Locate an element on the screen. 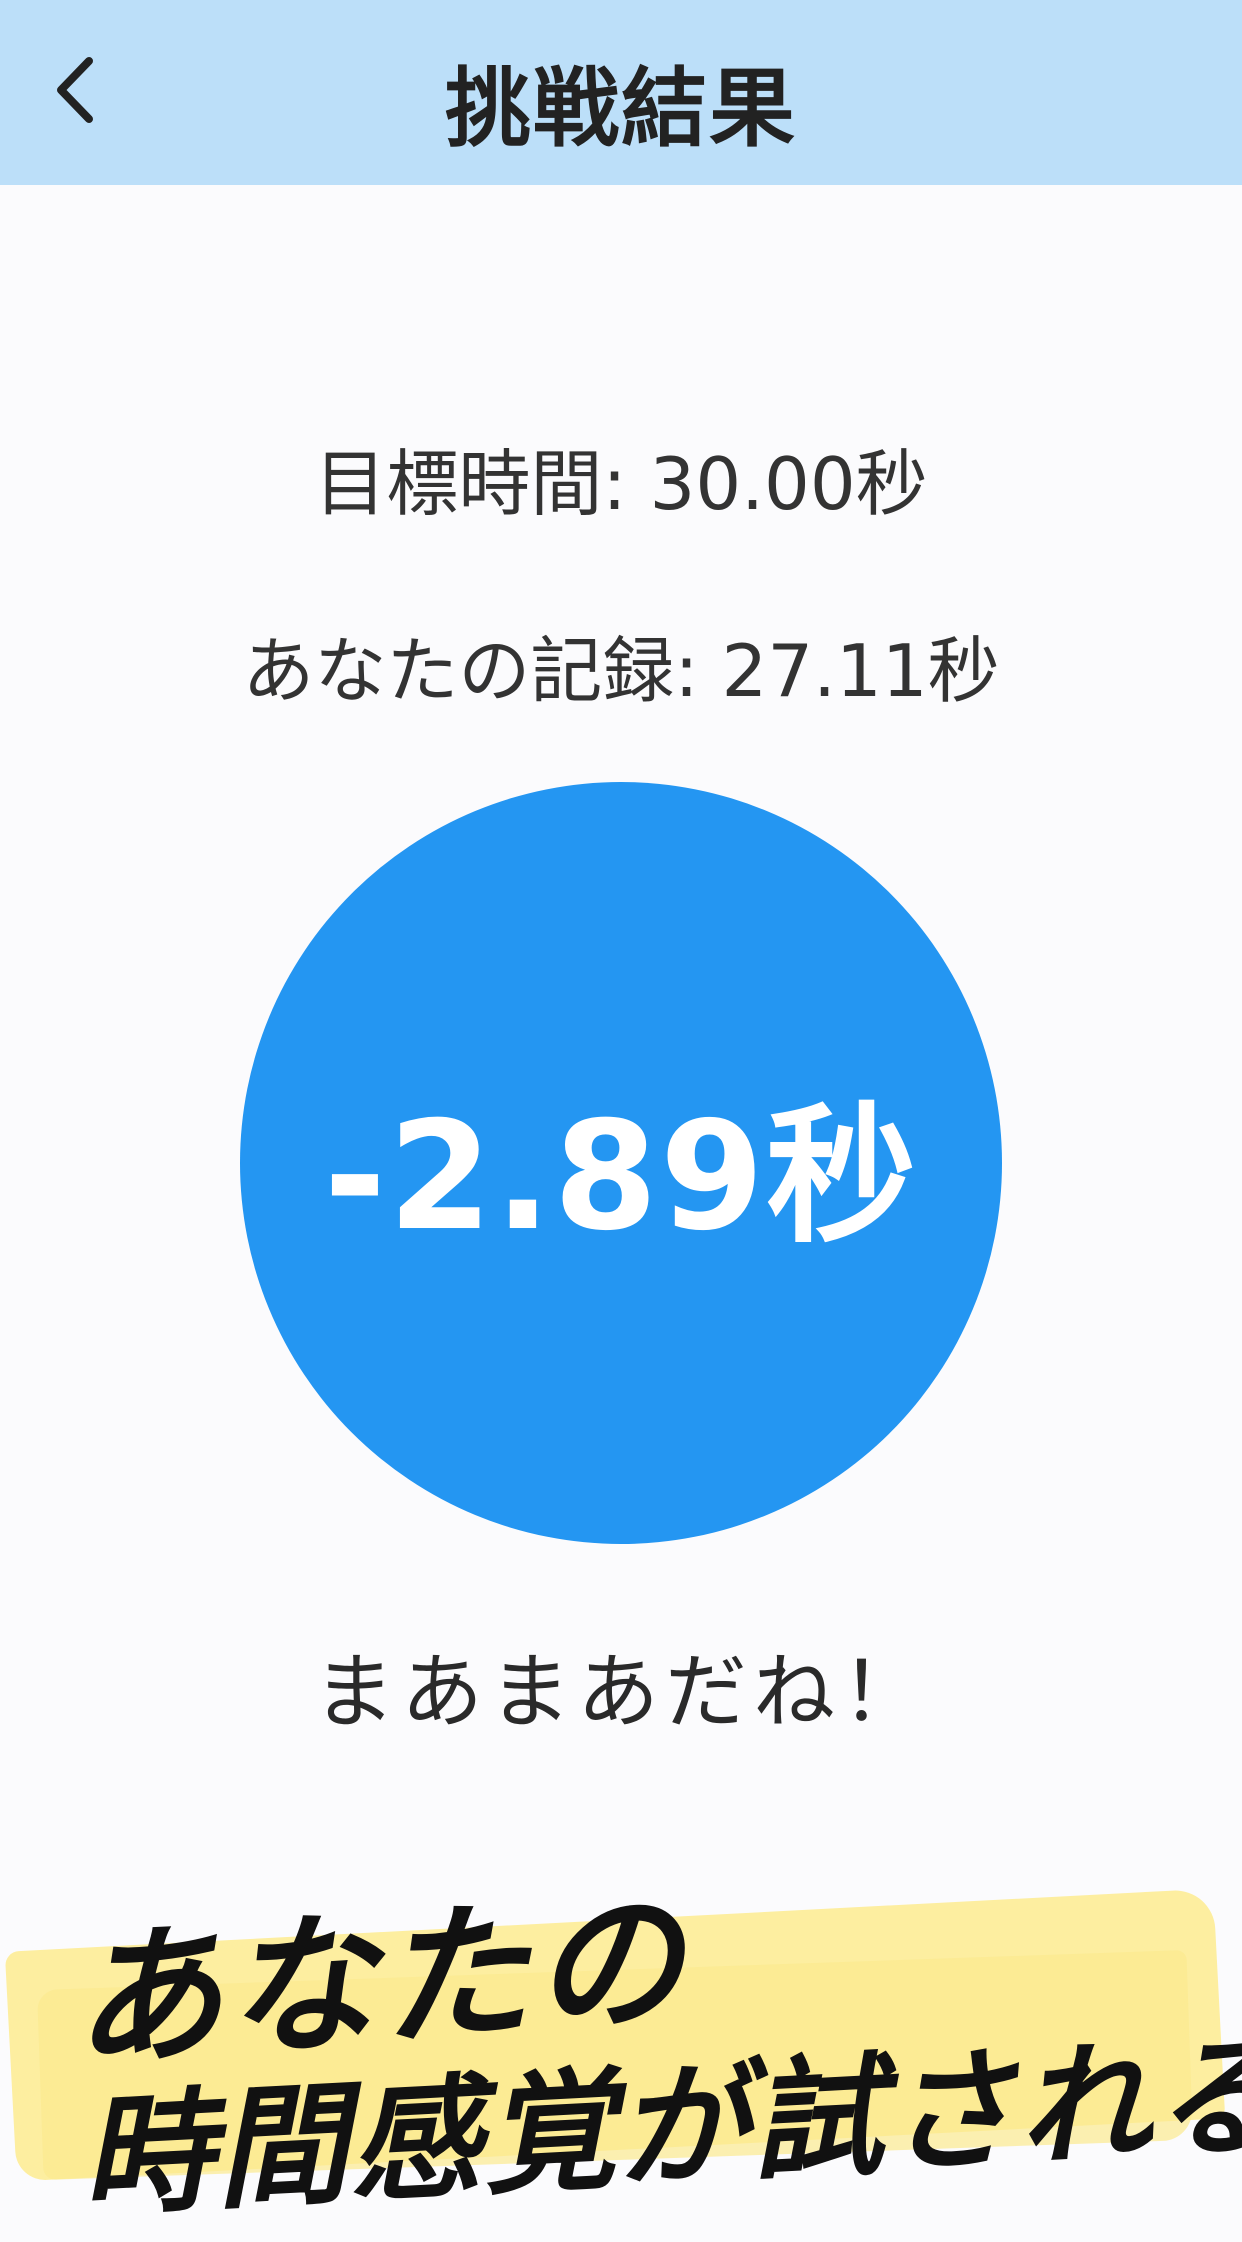  time-difference: -2.89秒 is located at coordinates (621, 1176).